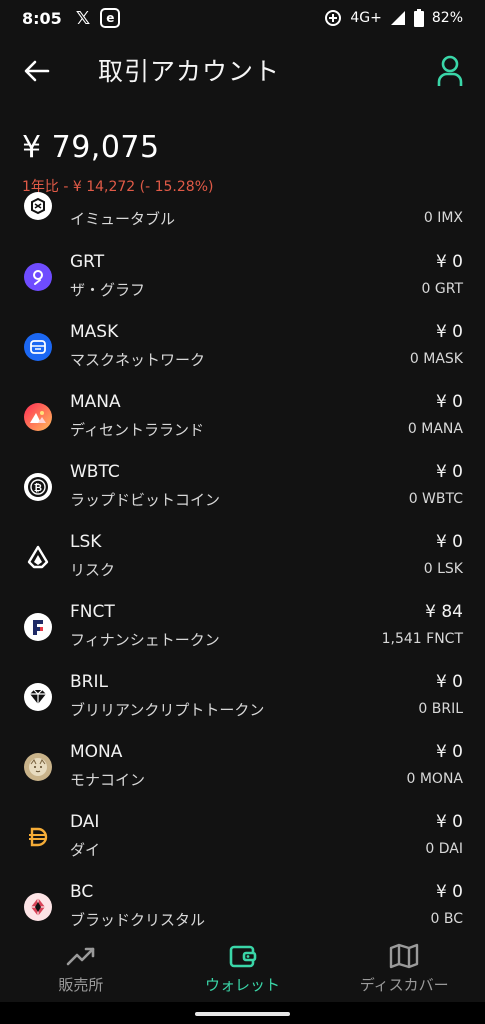  I want to click on coin-amount: 0 MASK, so click(436, 359).